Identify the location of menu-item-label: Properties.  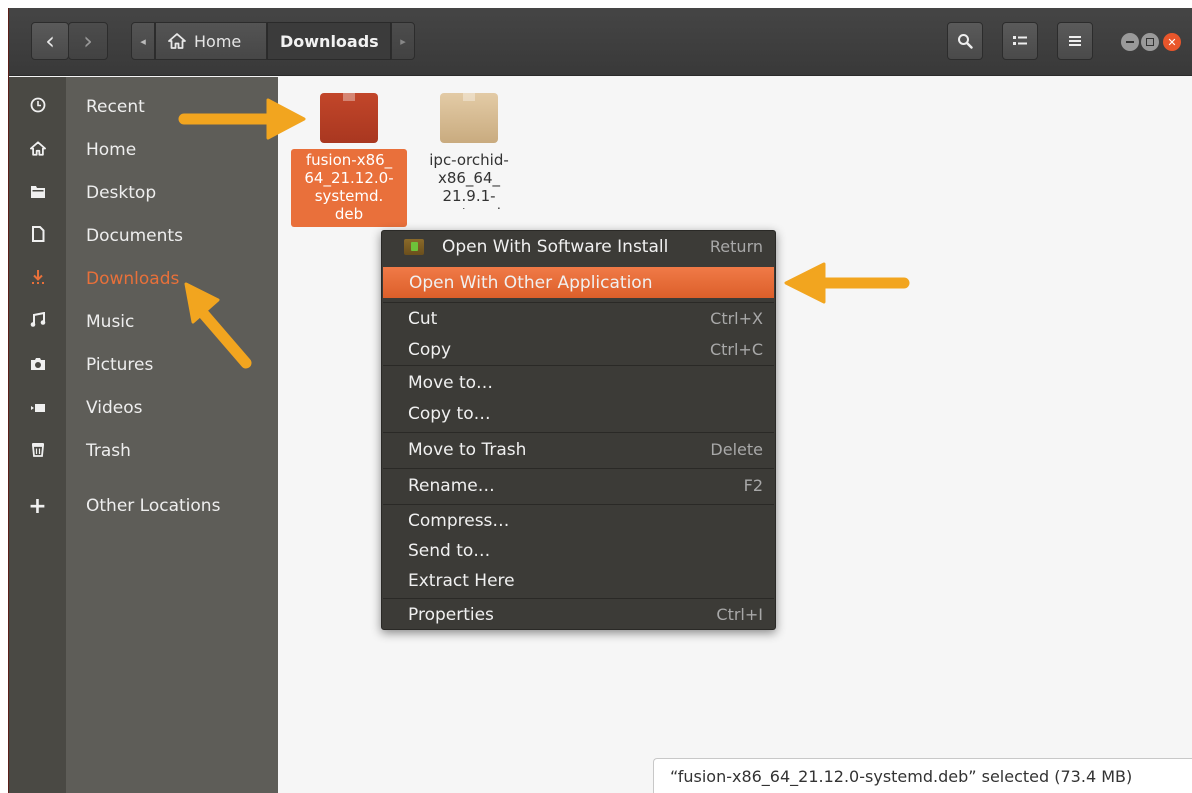
(451, 614).